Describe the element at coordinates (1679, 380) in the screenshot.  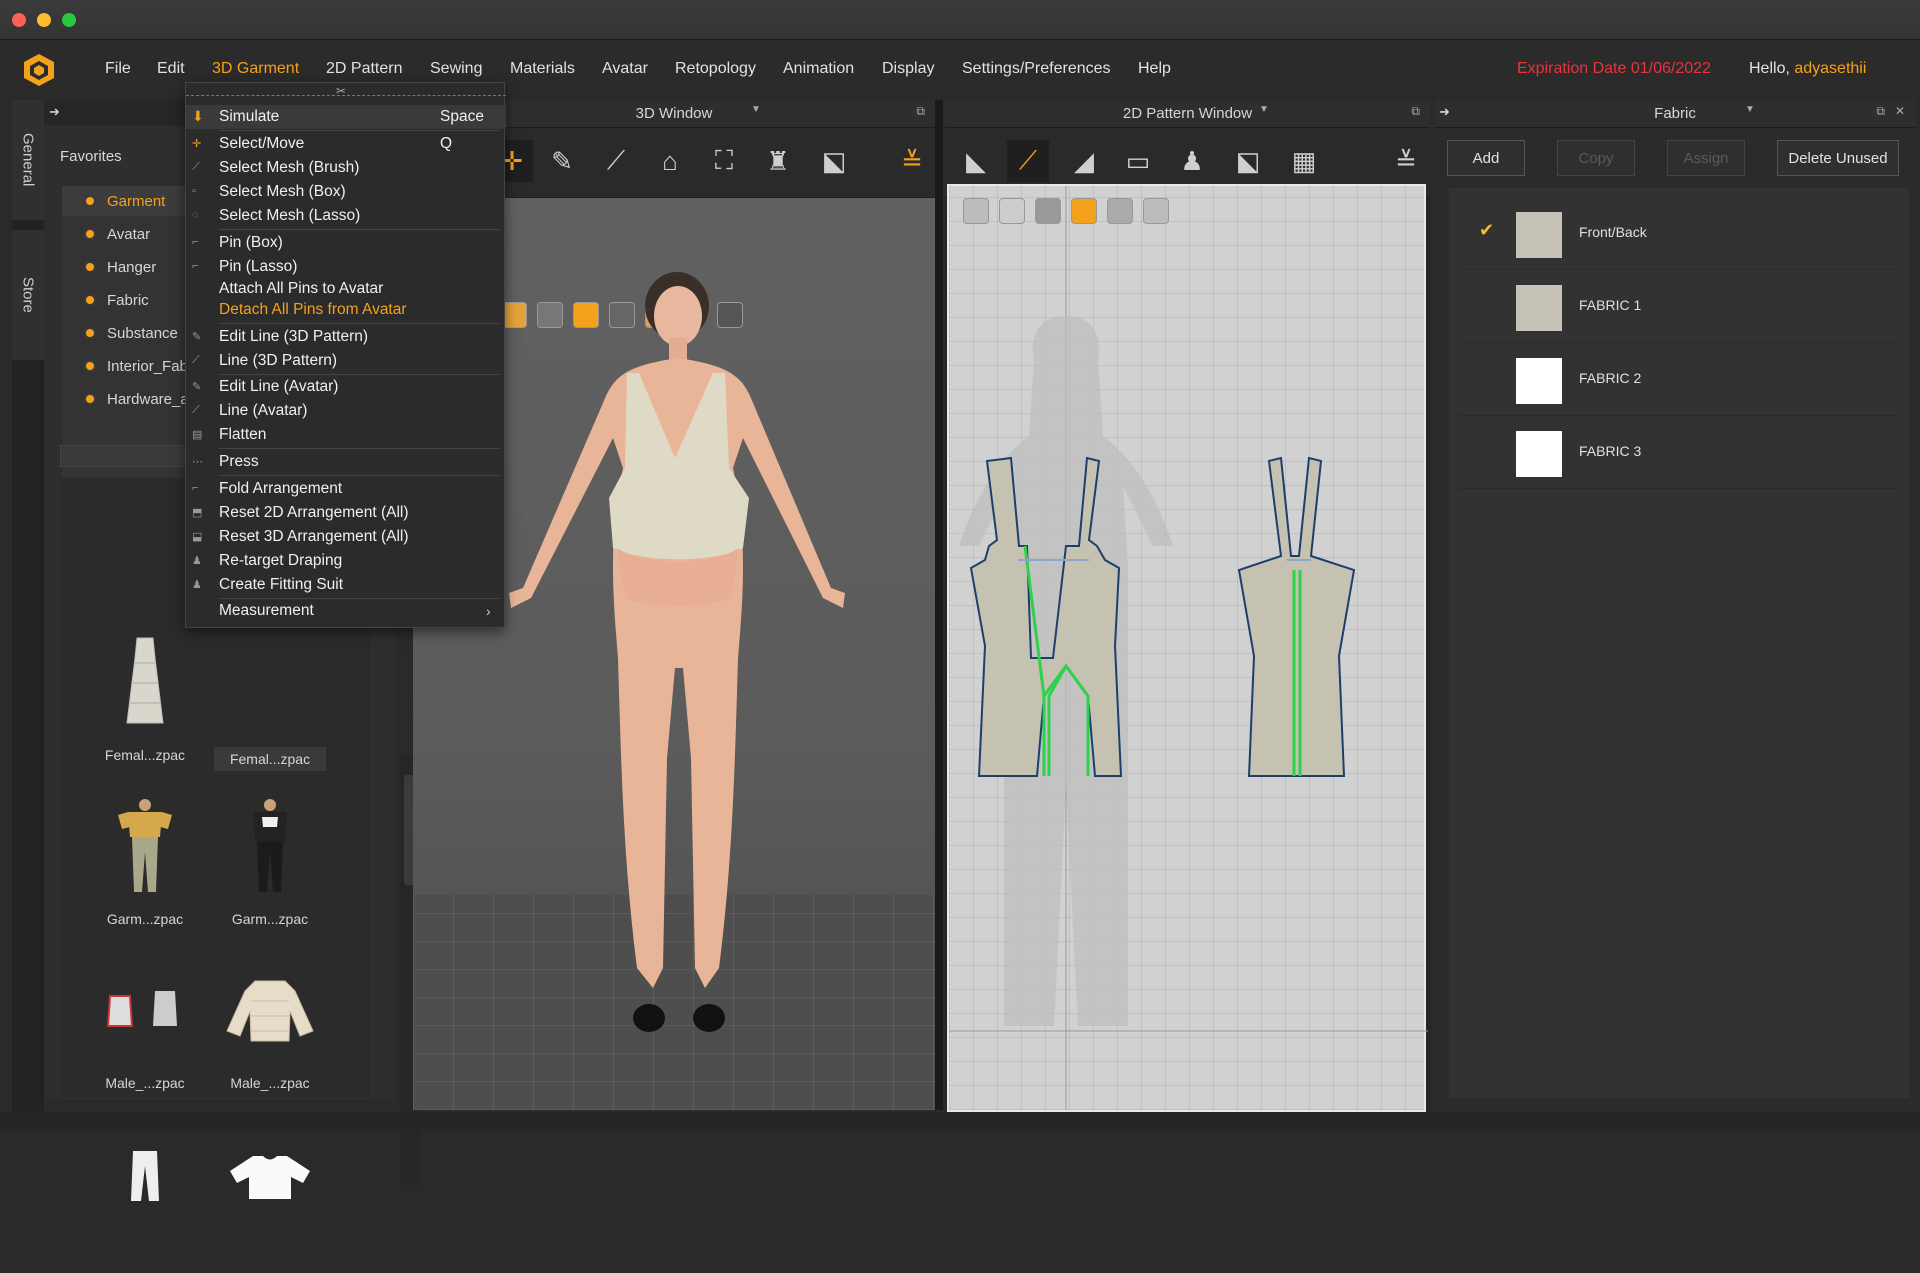
I see `fabric-row: FABRIC 2` at that location.